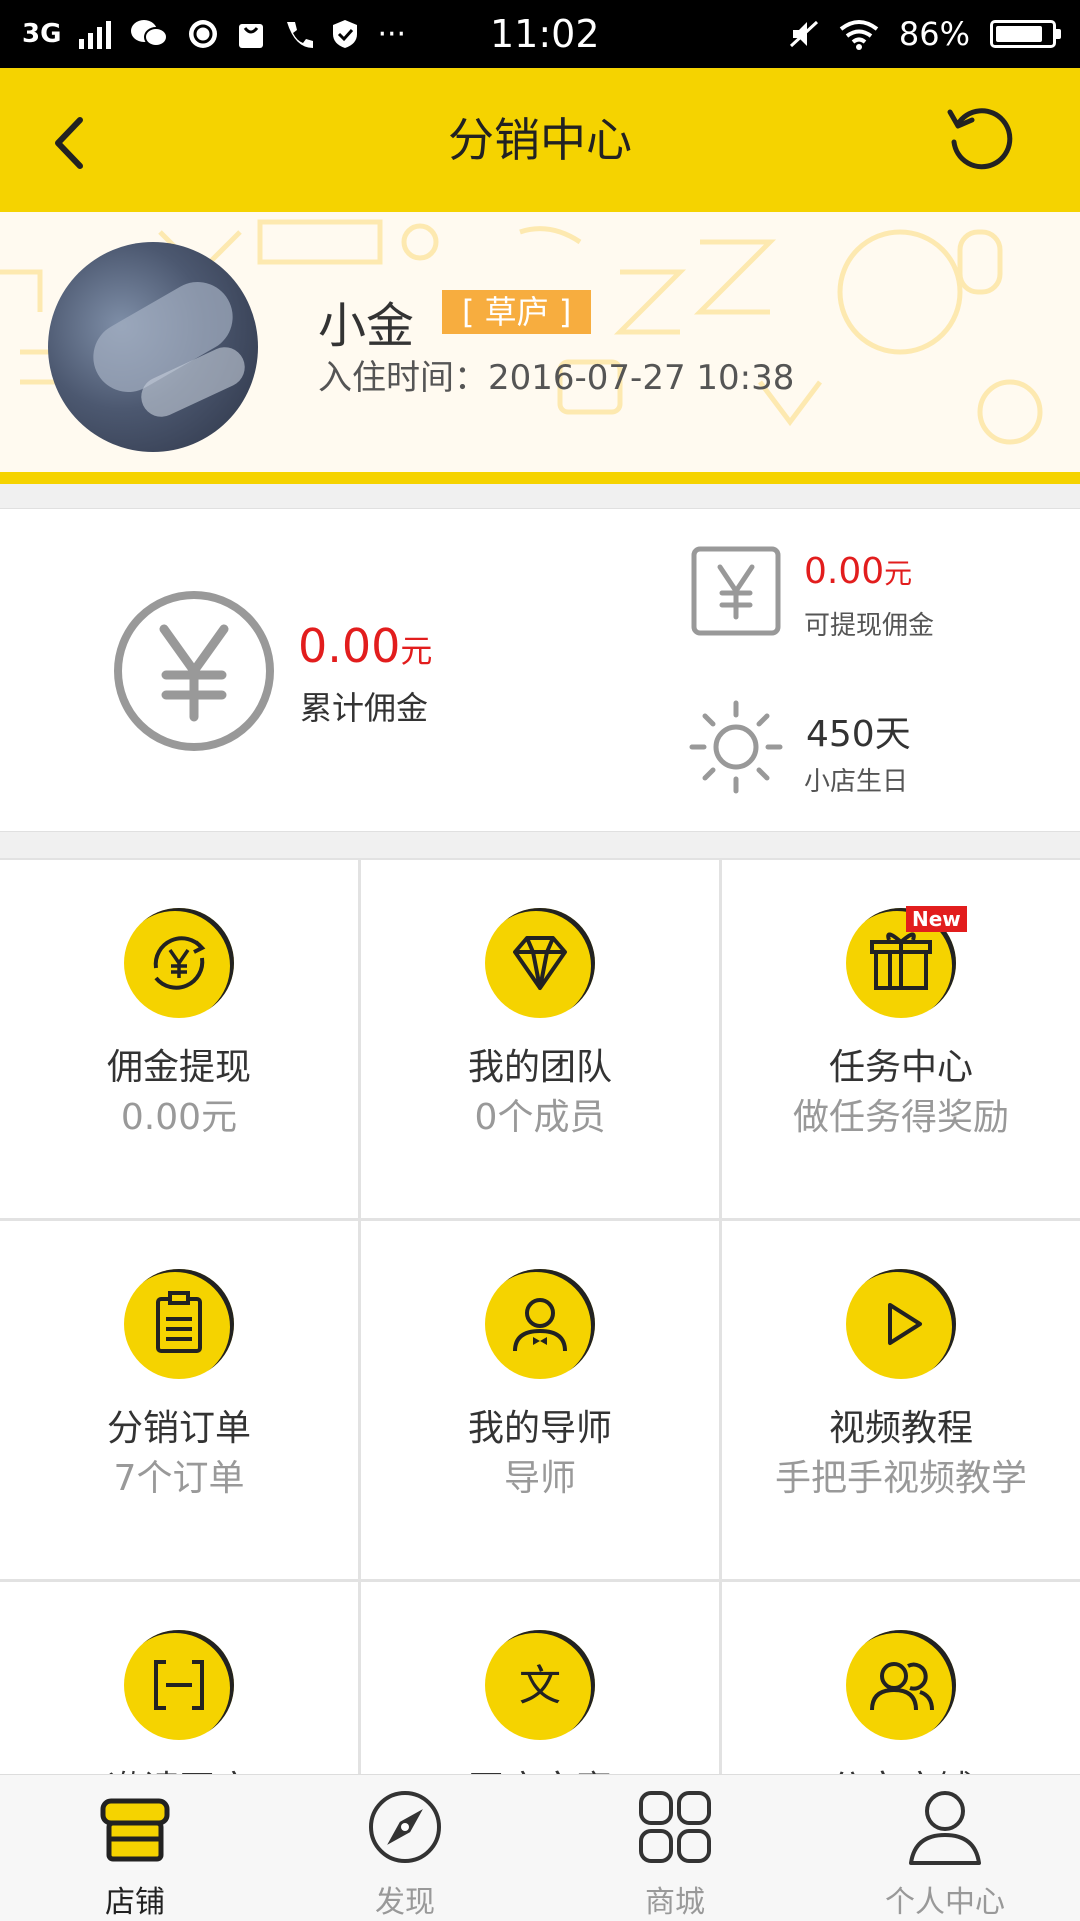 This screenshot has height=1921, width=1080. What do you see at coordinates (736, 591) in the screenshot?
I see `yen-box-icon` at bounding box center [736, 591].